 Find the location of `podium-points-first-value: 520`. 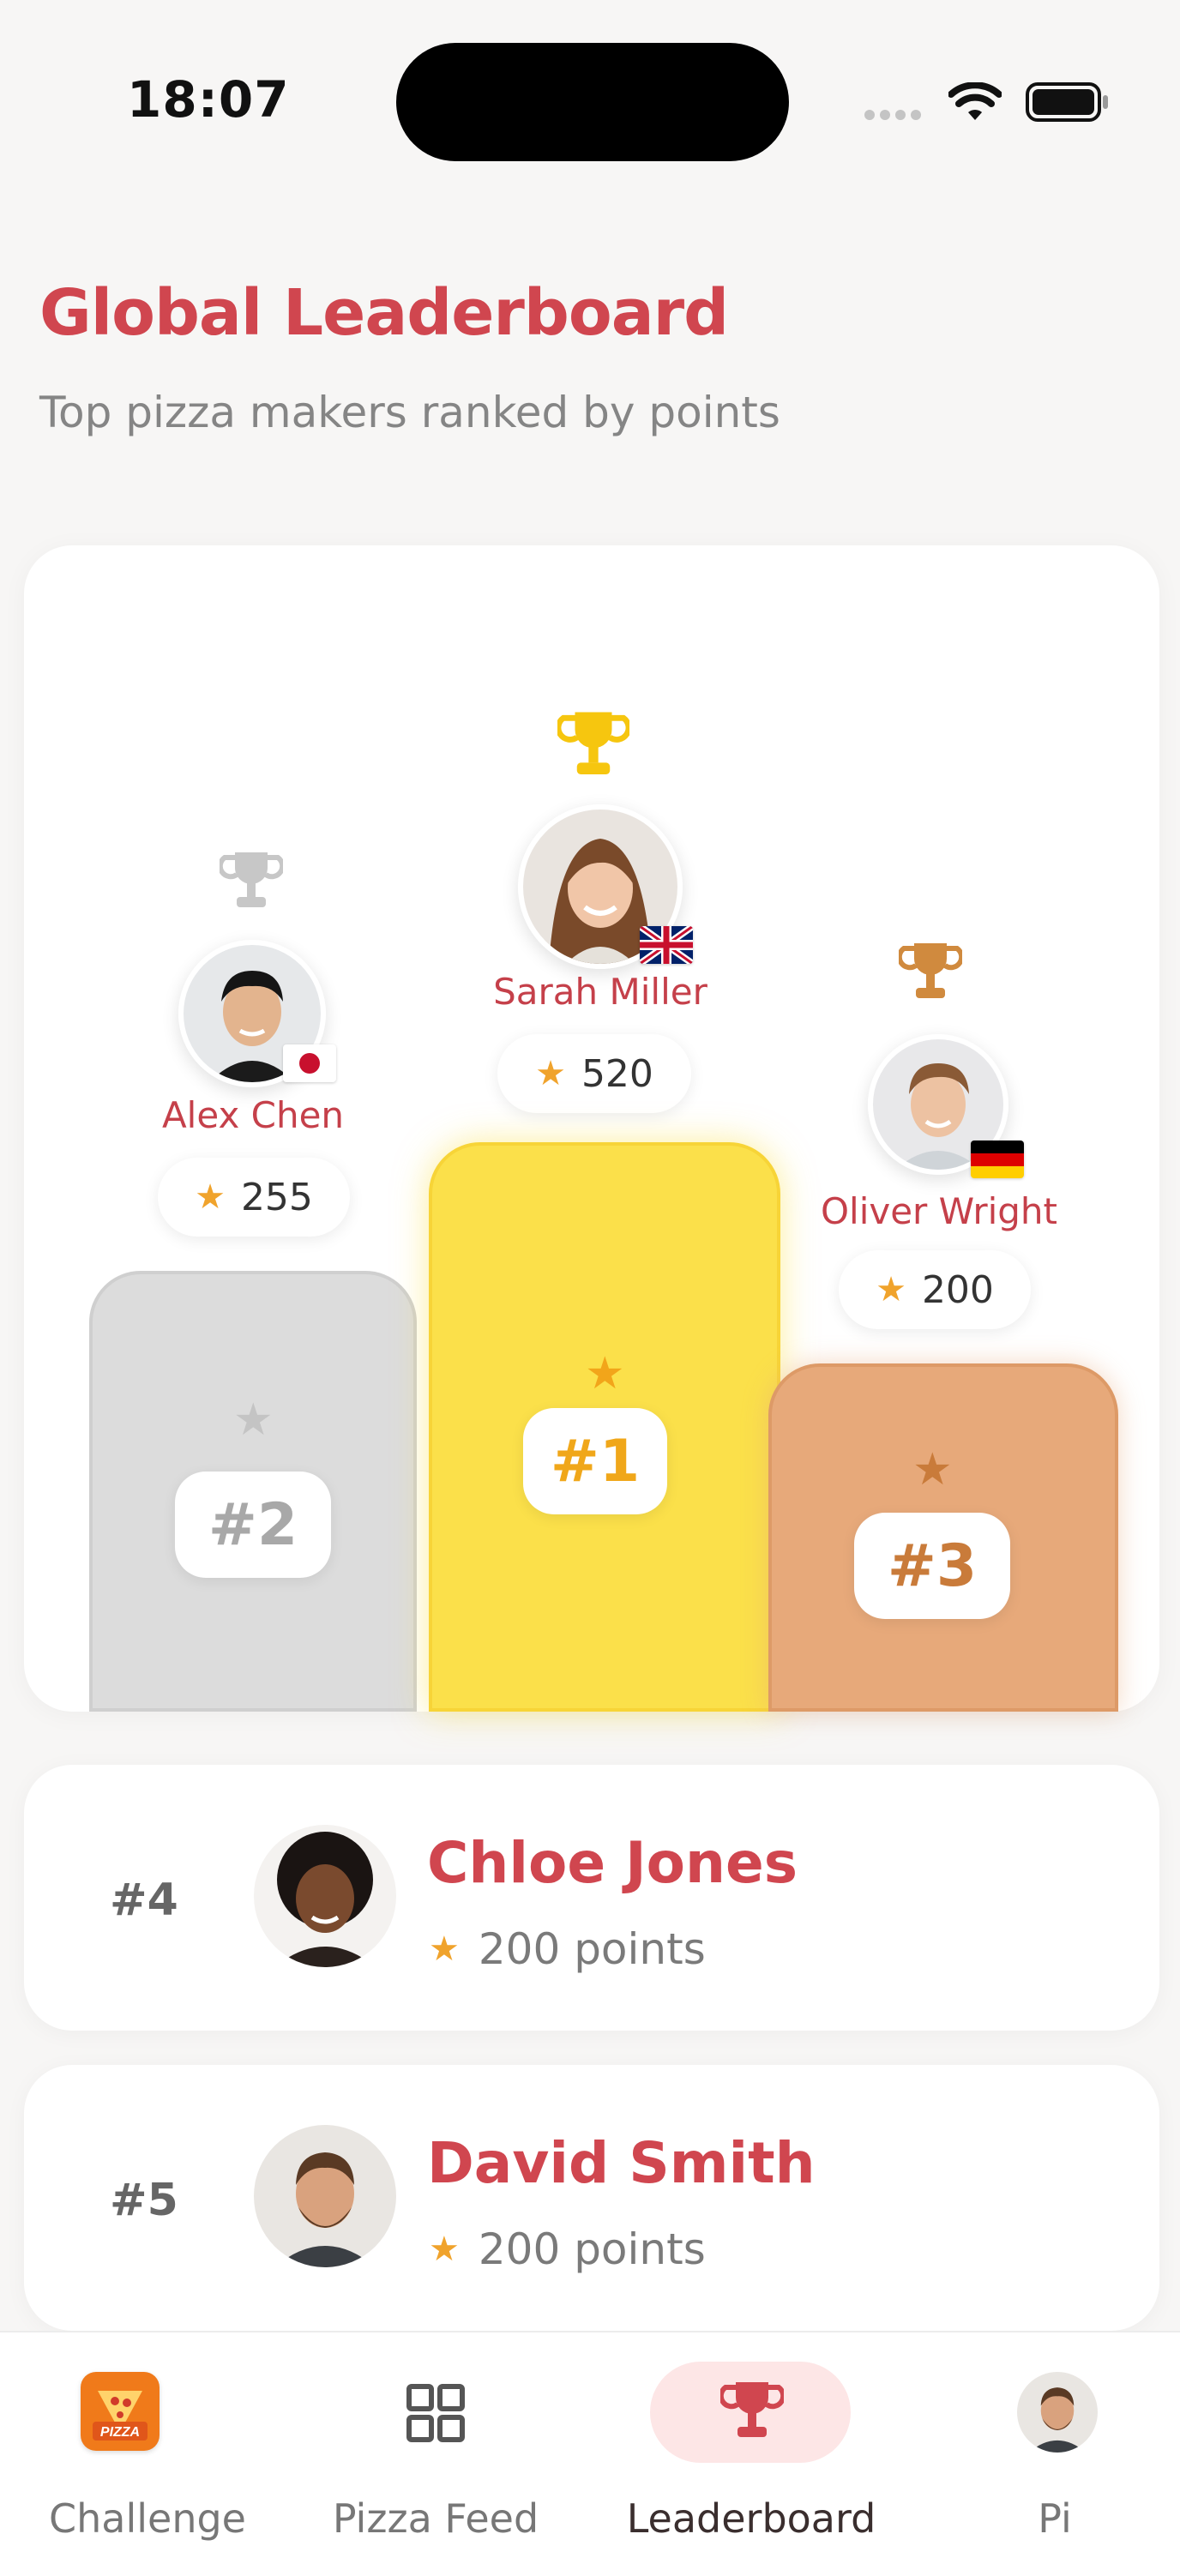

podium-points-first-value: 520 is located at coordinates (617, 1073).